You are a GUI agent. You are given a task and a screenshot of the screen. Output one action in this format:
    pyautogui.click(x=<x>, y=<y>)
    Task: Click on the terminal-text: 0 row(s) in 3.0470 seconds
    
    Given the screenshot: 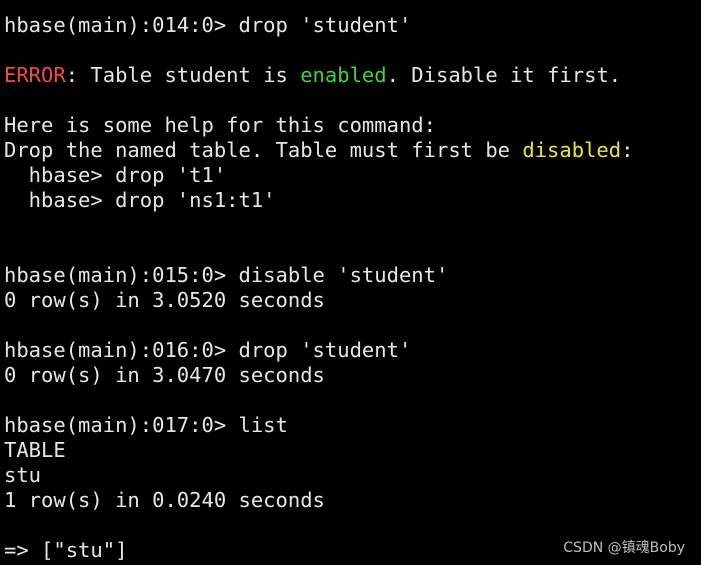 What is the action you would take?
    pyautogui.click(x=164, y=375)
    